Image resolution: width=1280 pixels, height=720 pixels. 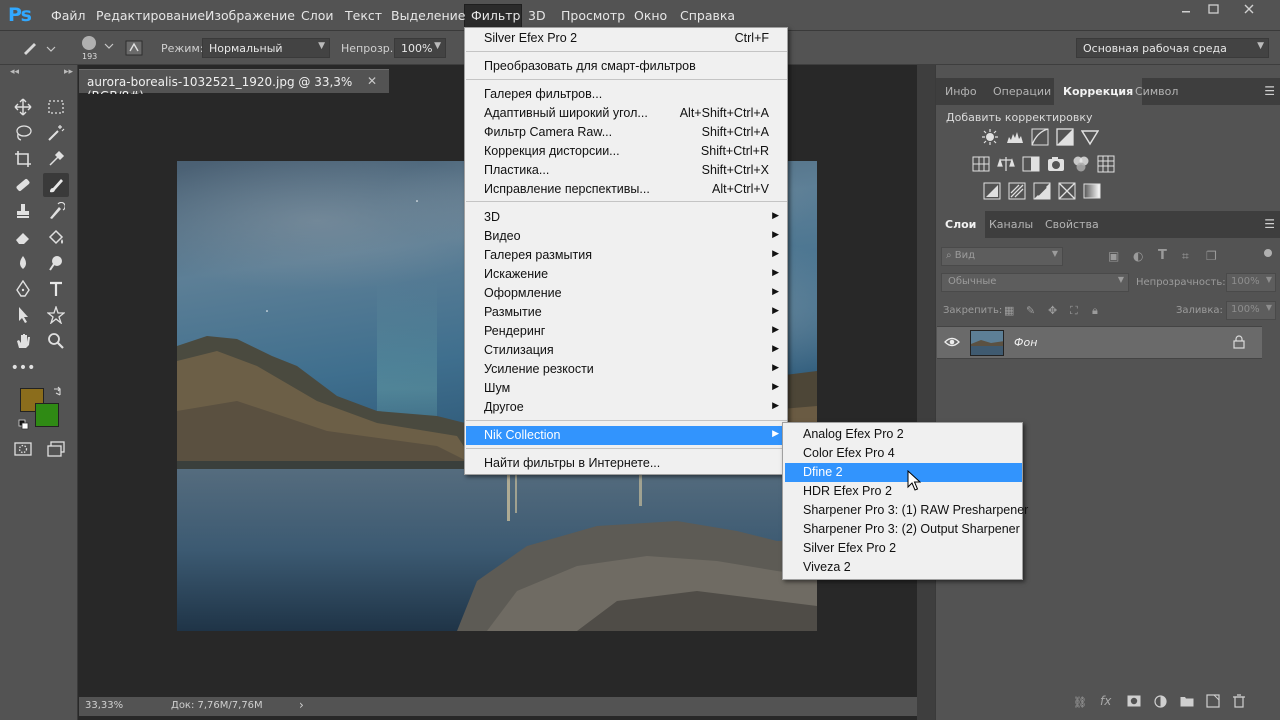 I want to click on menu-window: Окно, so click(x=650, y=15).